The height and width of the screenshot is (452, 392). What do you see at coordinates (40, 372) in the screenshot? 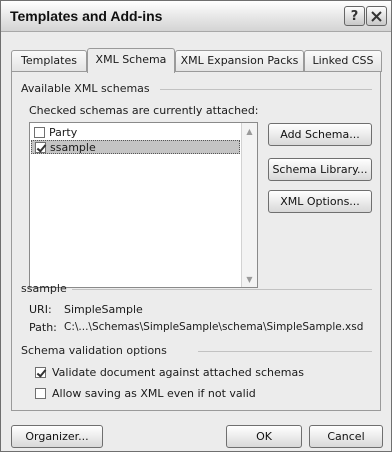
I see `validate-checkbox` at bounding box center [40, 372].